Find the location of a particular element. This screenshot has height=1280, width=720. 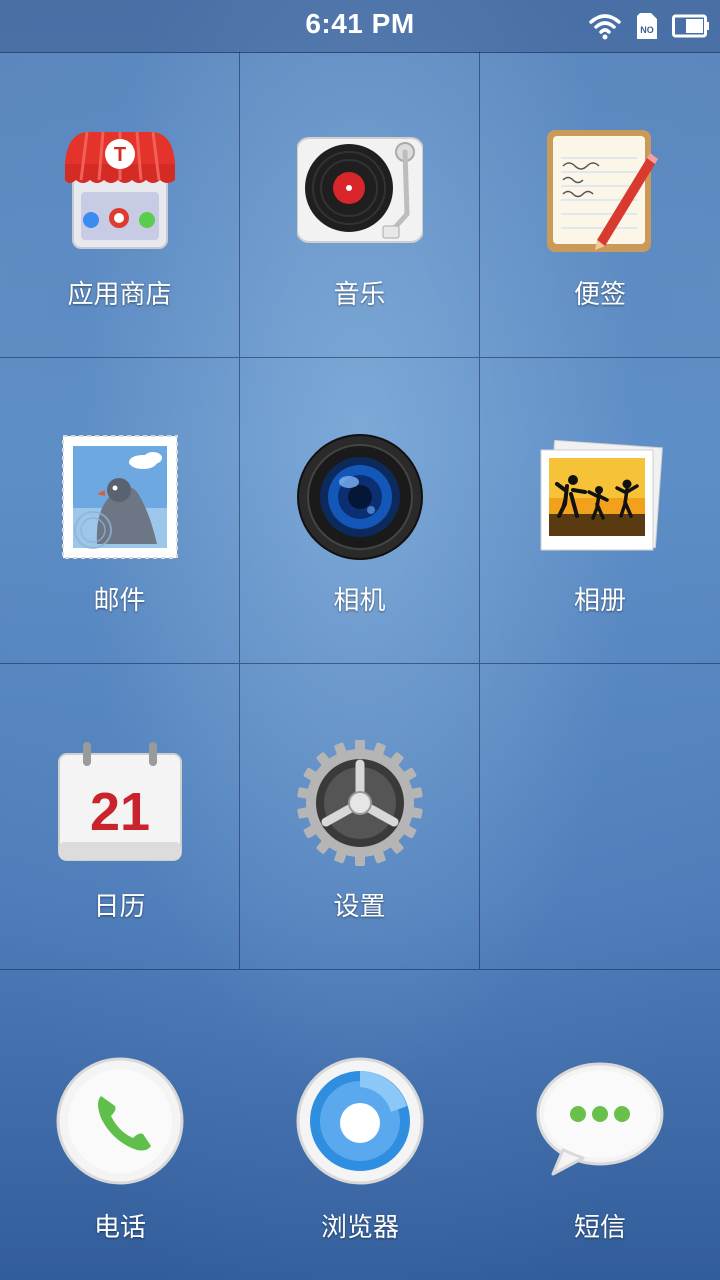

photo-album-icon is located at coordinates (601, 495).